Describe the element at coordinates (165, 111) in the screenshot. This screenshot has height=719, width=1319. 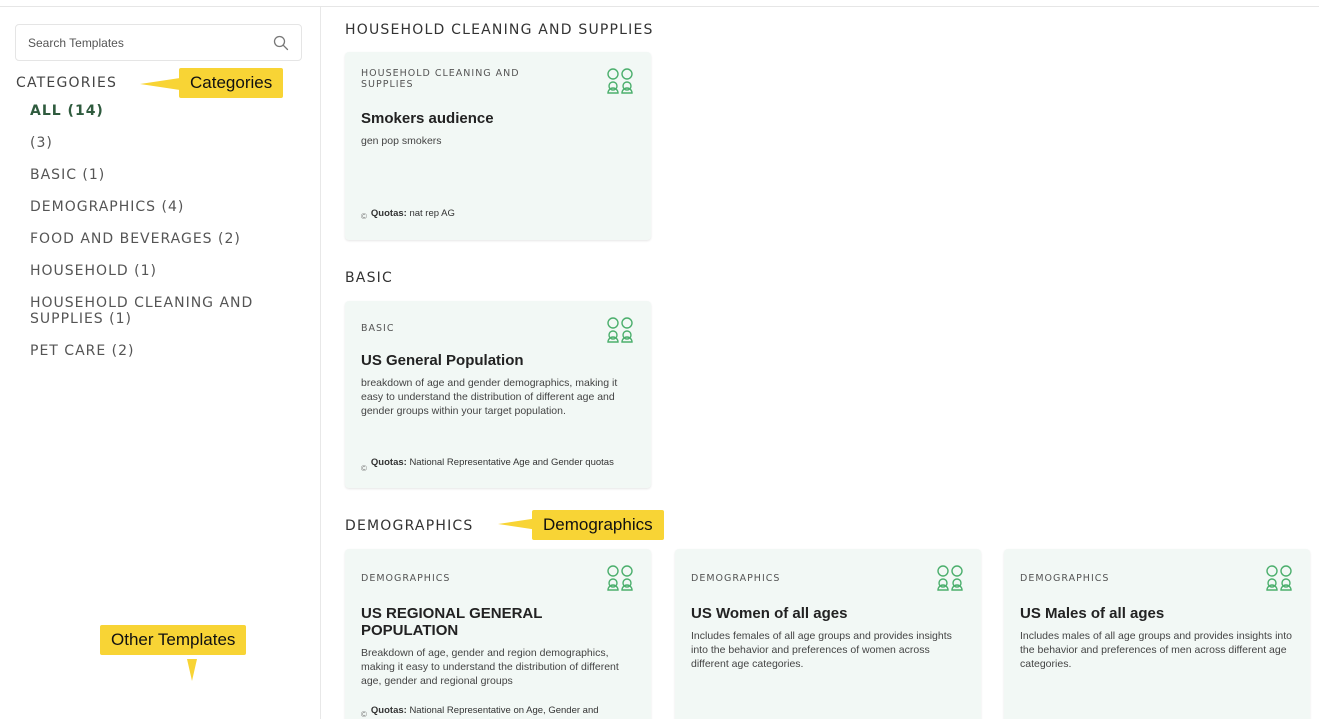
I see `category-item-all: ALL (14)` at that location.